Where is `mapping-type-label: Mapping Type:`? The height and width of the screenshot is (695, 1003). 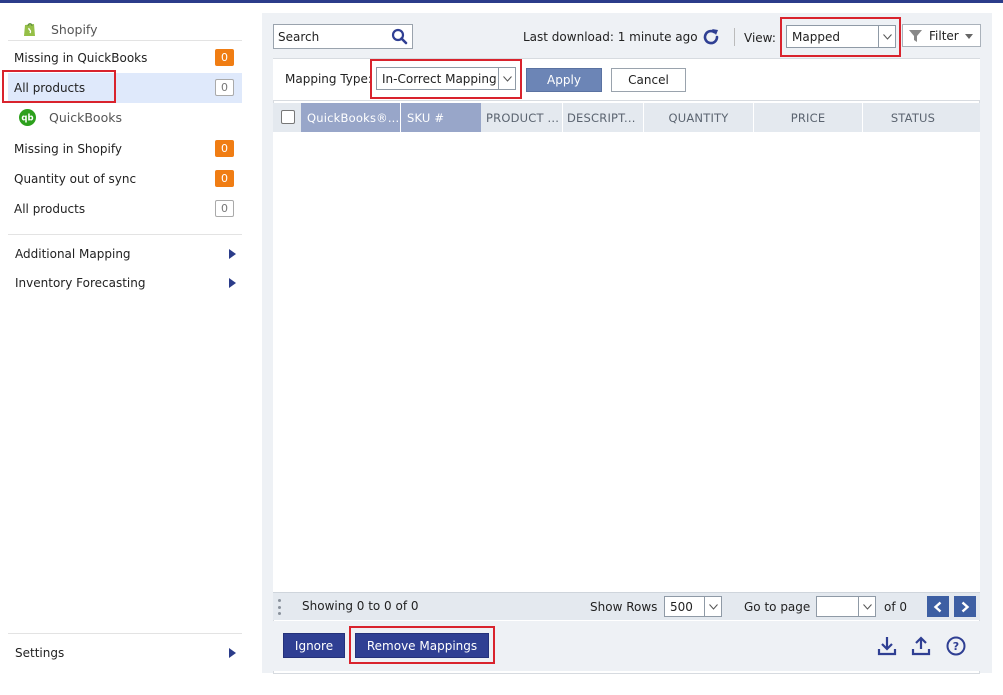 mapping-type-label: Mapping Type: is located at coordinates (328, 79).